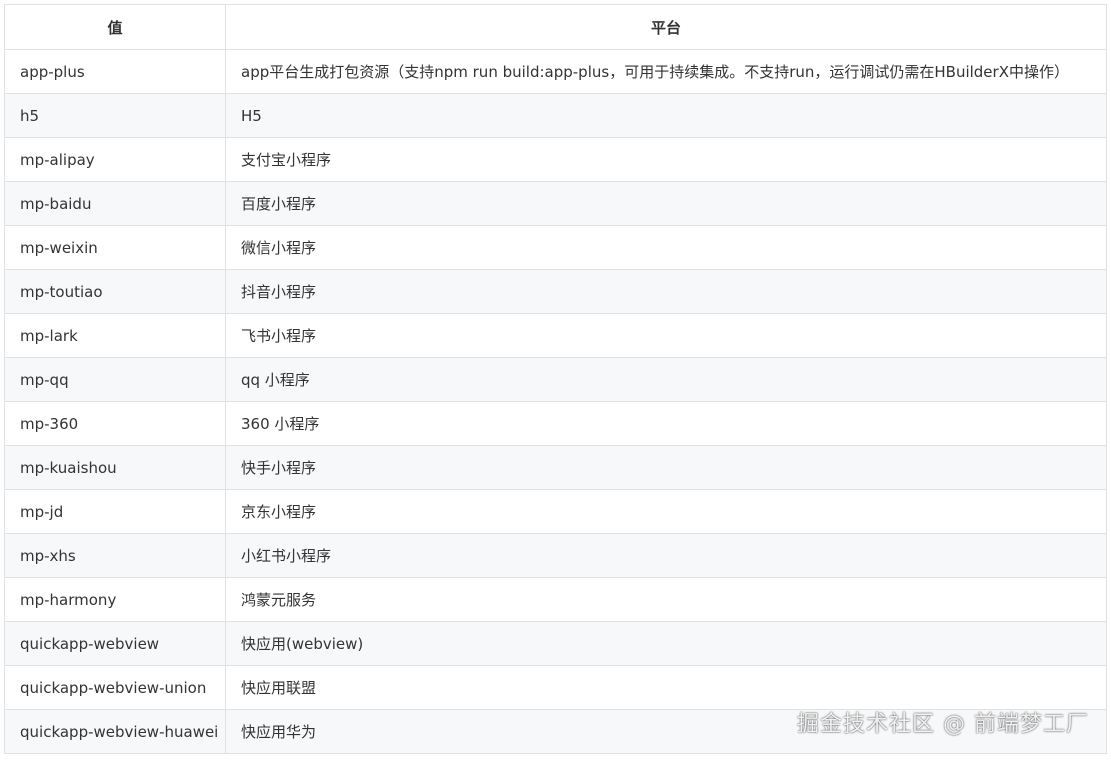 The image size is (1111, 761). I want to click on table-row: mp-xhs 小红书小程序, so click(555, 555).